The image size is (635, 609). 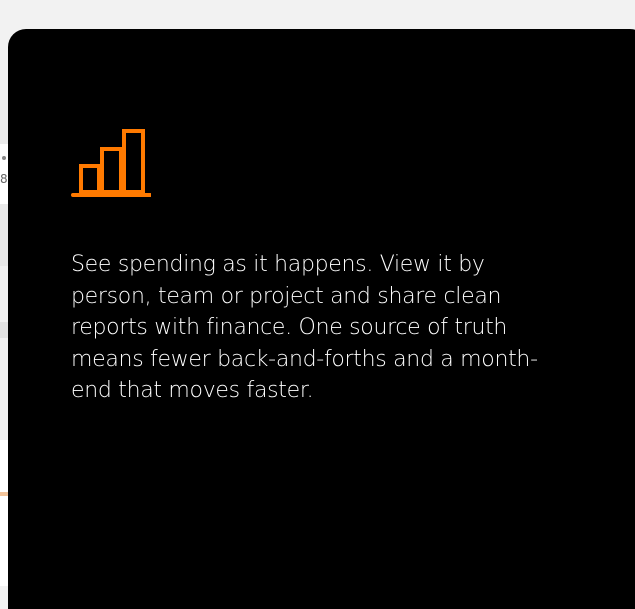 I want to click on bar-chart-icon, so click(x=111, y=163).